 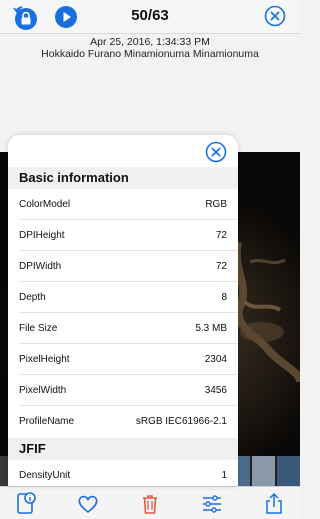 What do you see at coordinates (47, 421) in the screenshot?
I see `info-key: ProfileName` at bounding box center [47, 421].